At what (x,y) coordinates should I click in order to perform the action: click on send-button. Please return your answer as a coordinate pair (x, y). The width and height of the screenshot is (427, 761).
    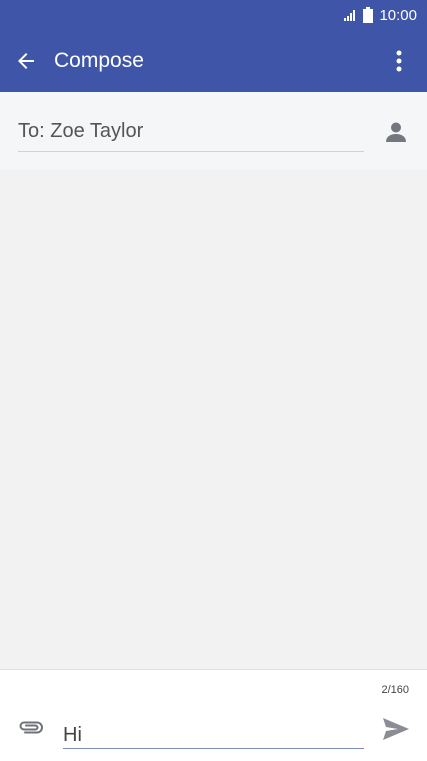
    Looking at the image, I should click on (396, 729).